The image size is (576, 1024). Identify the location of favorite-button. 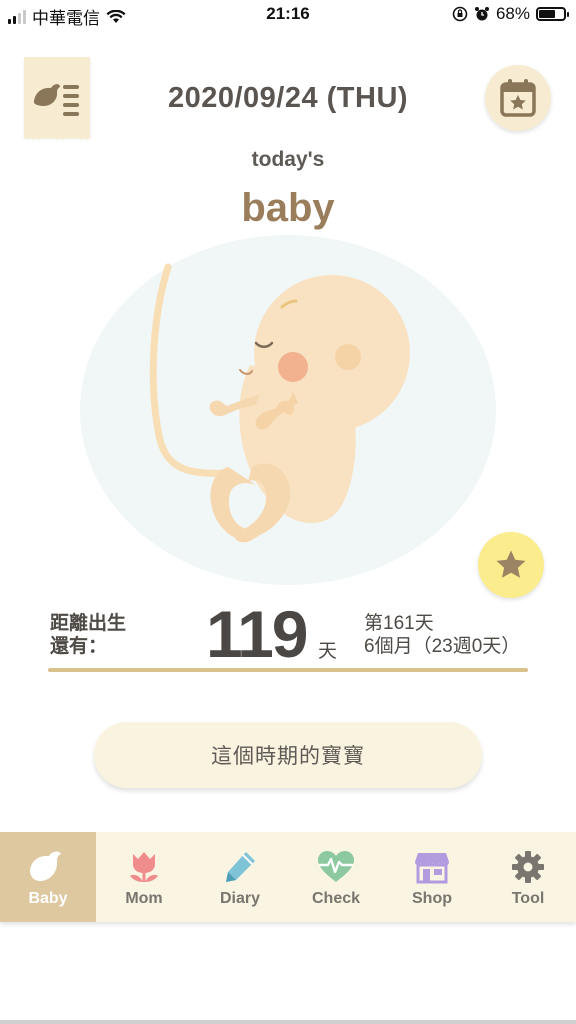
(511, 565).